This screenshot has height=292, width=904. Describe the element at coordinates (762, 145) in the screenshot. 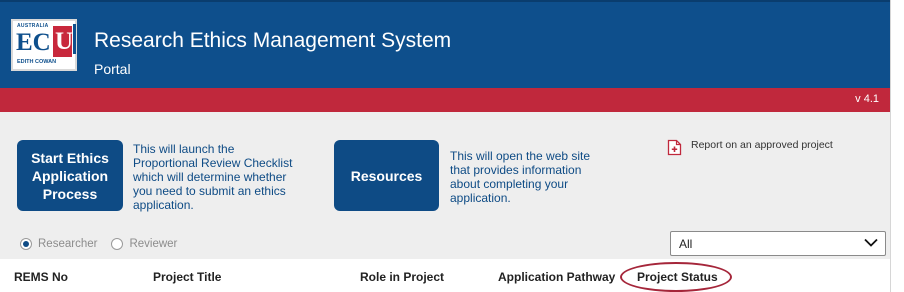

I see `report-link-label: Report on an approved project` at that location.